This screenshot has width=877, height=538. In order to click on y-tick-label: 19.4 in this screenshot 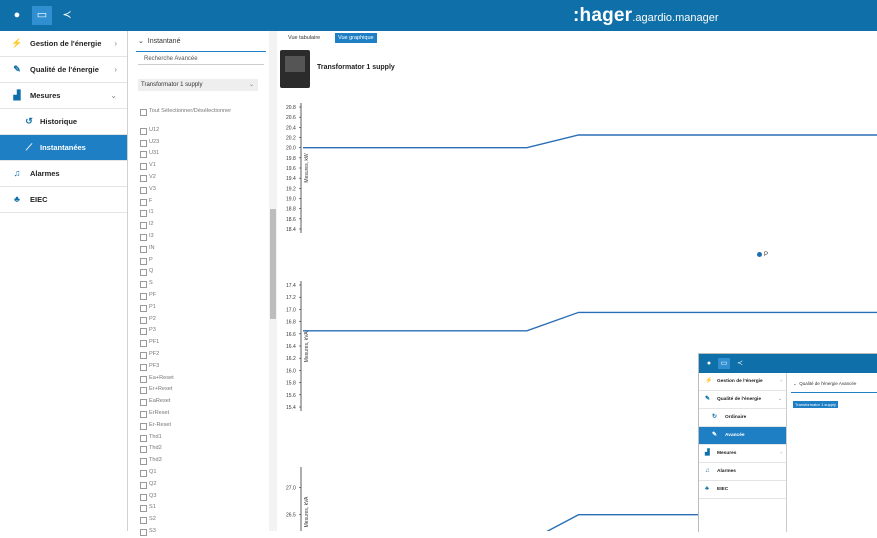, I will do `click(291, 179)`.